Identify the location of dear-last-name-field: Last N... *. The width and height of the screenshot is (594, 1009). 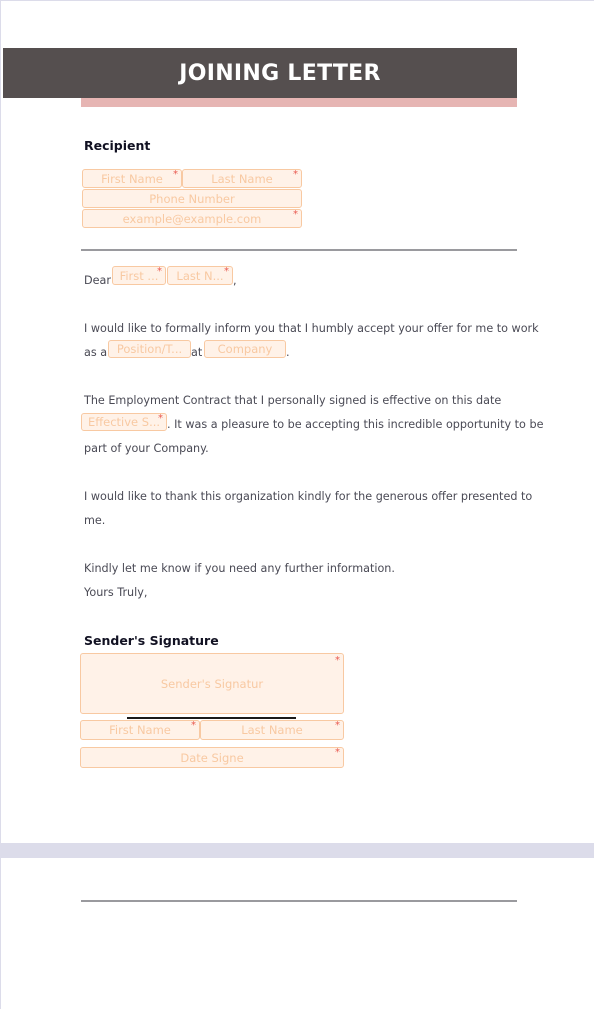
(200, 275).